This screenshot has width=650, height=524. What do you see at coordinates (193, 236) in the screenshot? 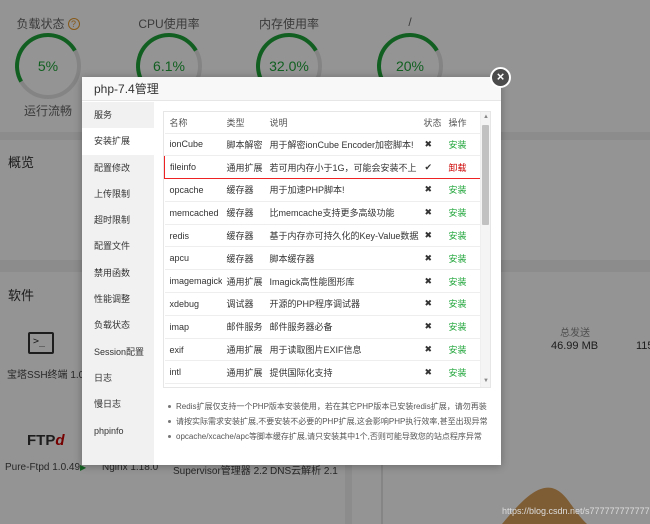
I see `extension-name: redis` at bounding box center [193, 236].